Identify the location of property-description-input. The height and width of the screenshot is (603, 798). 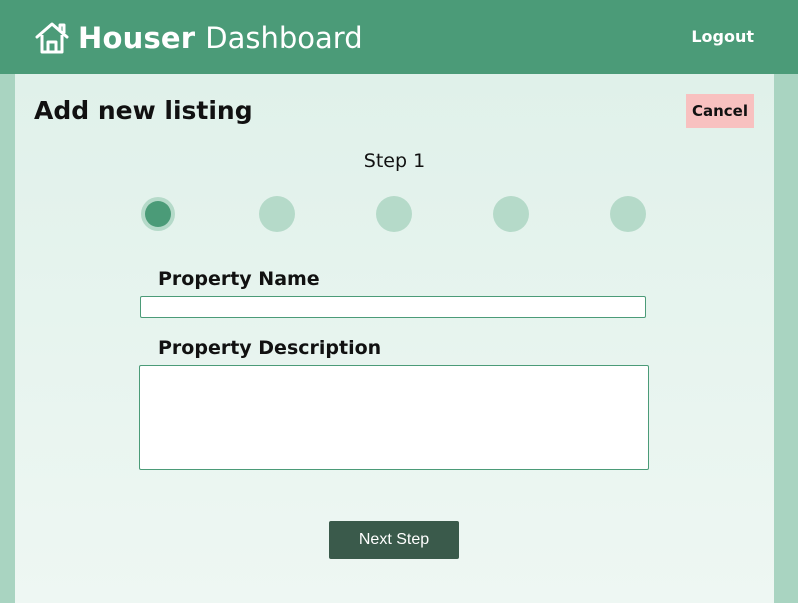
(394, 417).